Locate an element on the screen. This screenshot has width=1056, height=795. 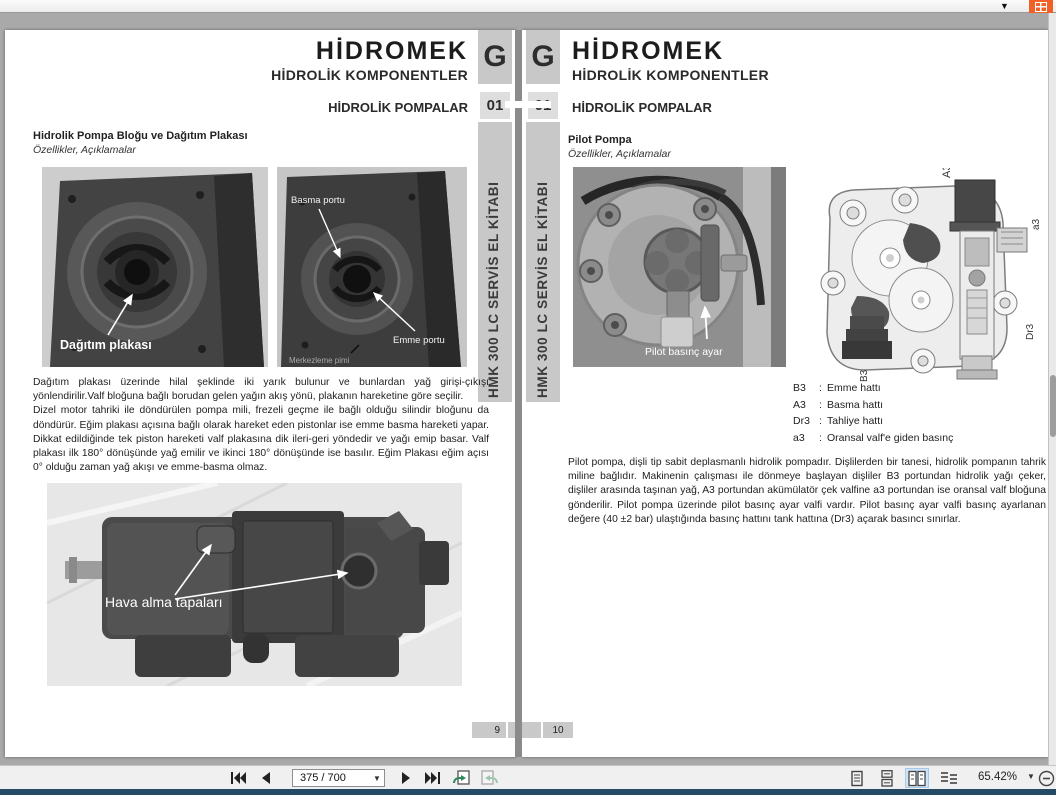
diagram-label-B3: B3 is located at coordinates (864, 375).